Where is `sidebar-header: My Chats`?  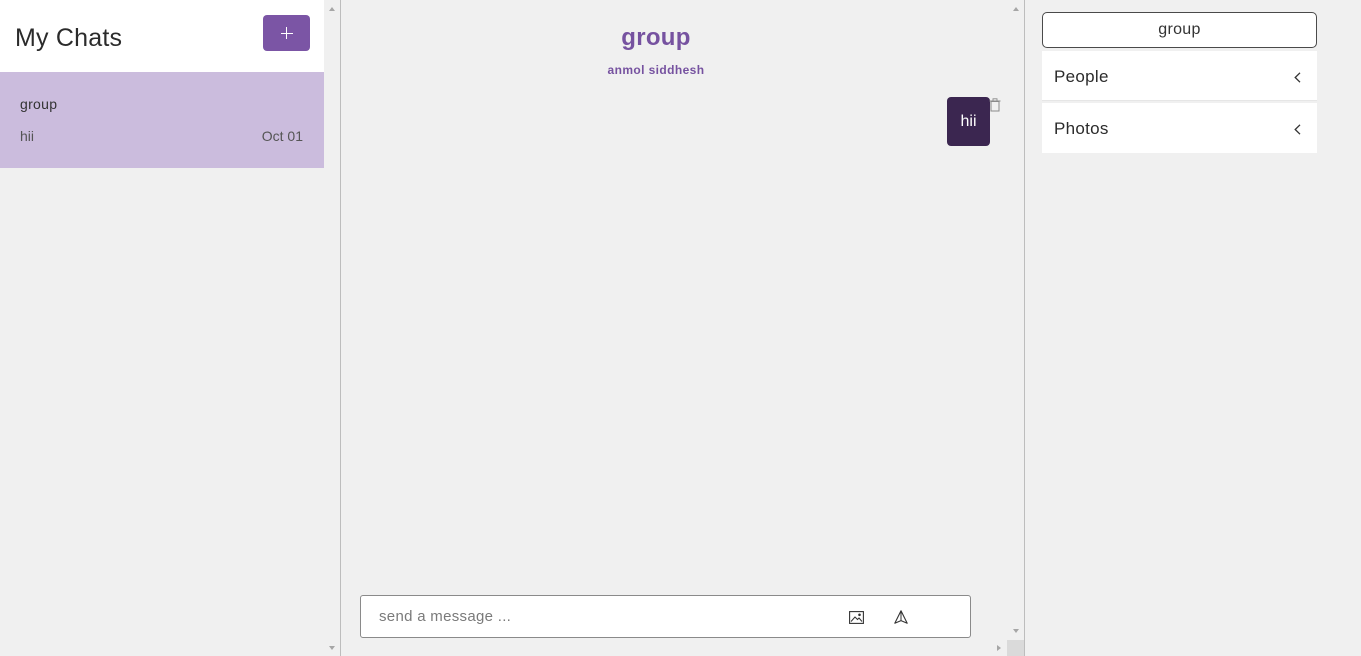
sidebar-header: My Chats is located at coordinates (162, 36).